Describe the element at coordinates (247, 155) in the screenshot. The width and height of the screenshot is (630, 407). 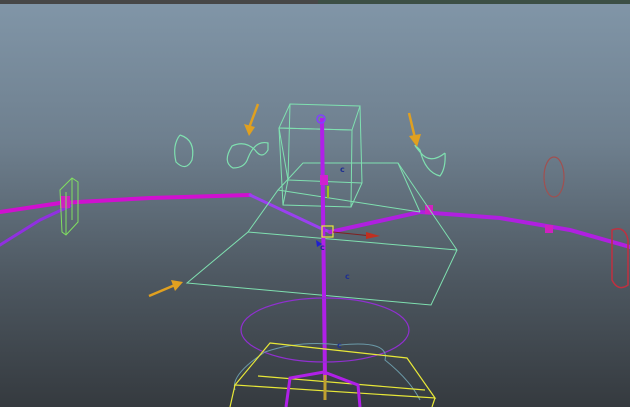
I see `curve-shape-figure-eight` at that location.